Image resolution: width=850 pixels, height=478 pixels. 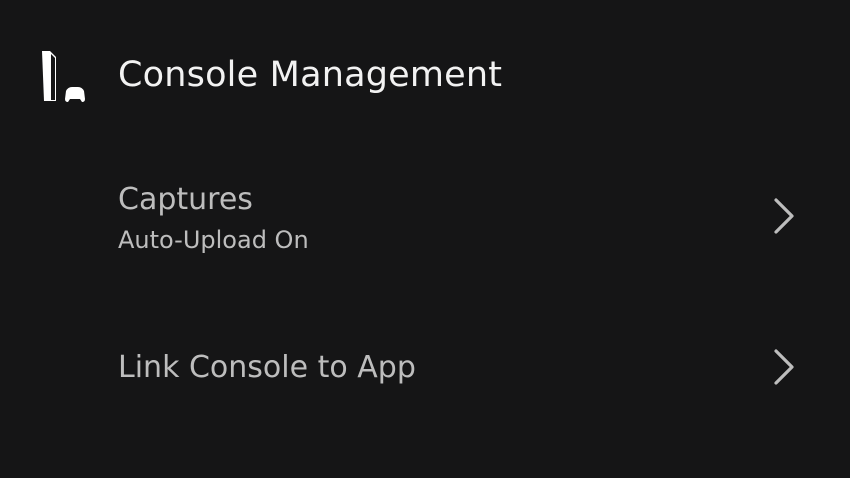 I want to click on link-console-label: Link Console to App, so click(x=267, y=367).